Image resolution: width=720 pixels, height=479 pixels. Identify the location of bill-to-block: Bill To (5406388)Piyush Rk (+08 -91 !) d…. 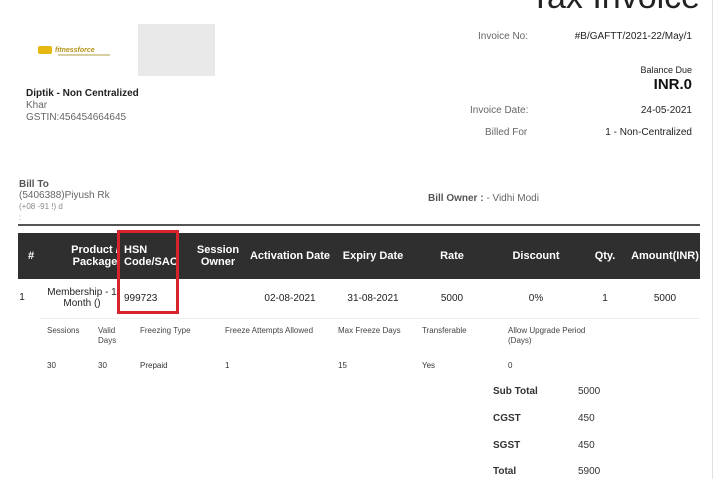
(64, 201).